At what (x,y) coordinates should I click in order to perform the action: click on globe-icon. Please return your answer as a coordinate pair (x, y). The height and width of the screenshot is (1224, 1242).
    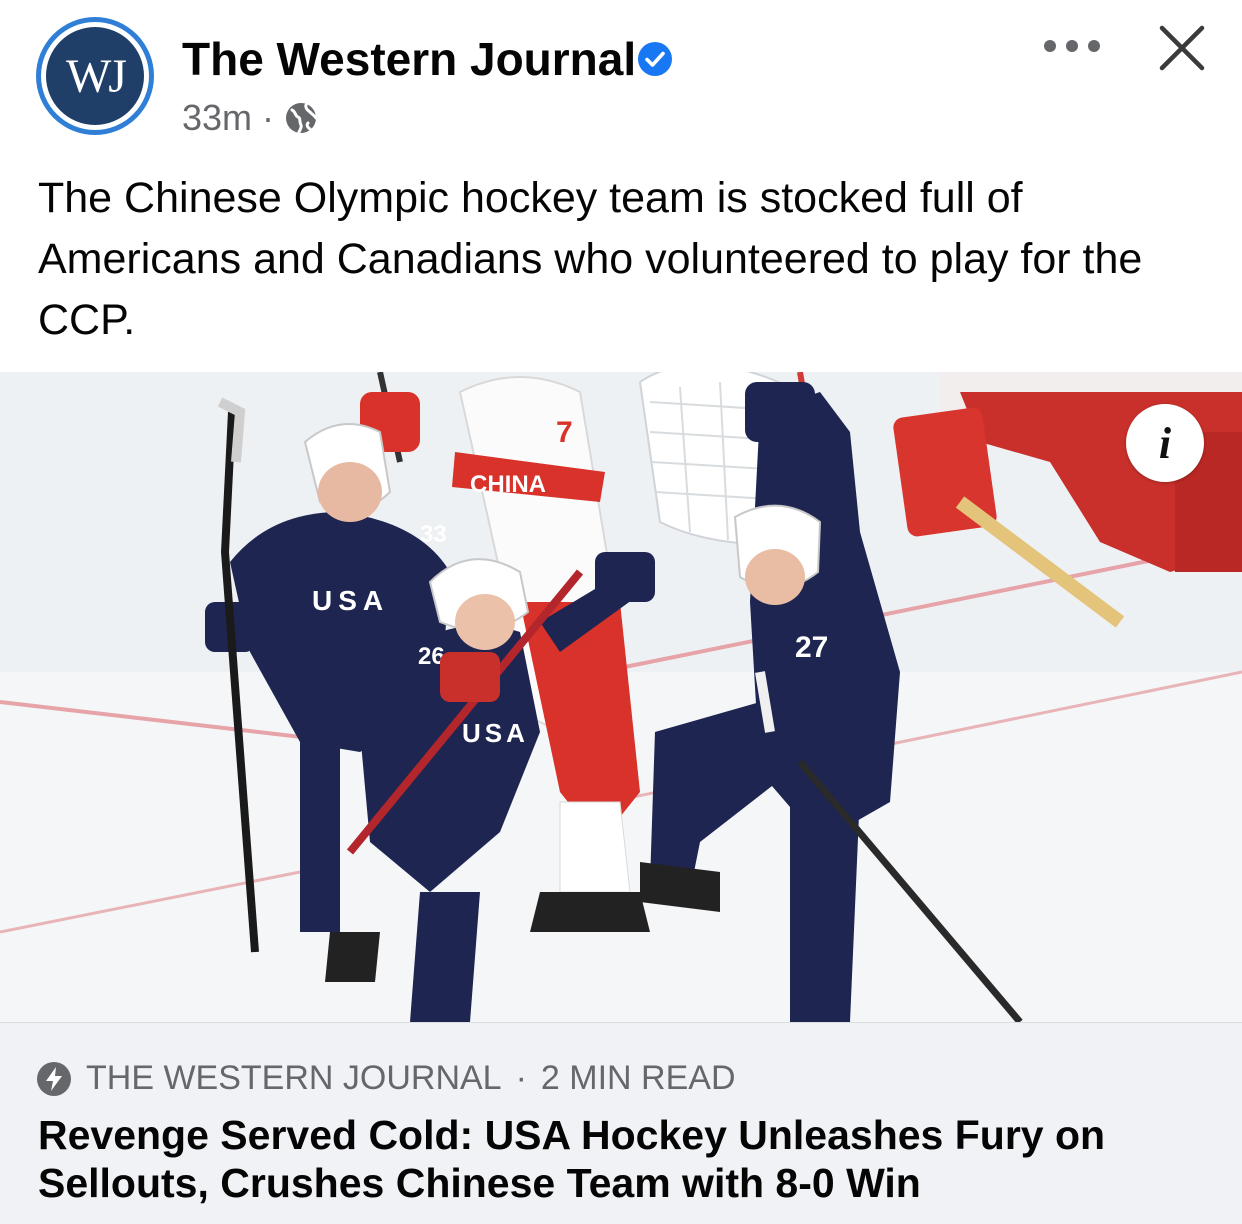
    Looking at the image, I should click on (302, 118).